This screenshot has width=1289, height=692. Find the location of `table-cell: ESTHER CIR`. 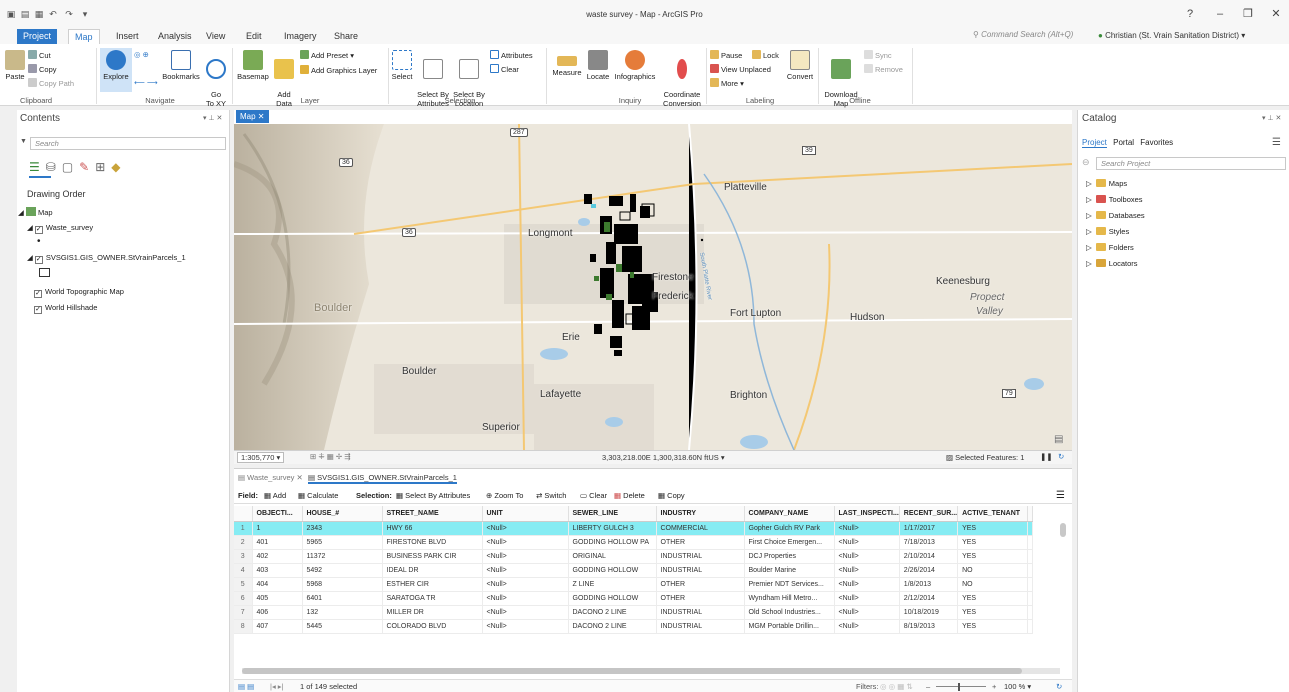

table-cell: ESTHER CIR is located at coordinates (432, 584).